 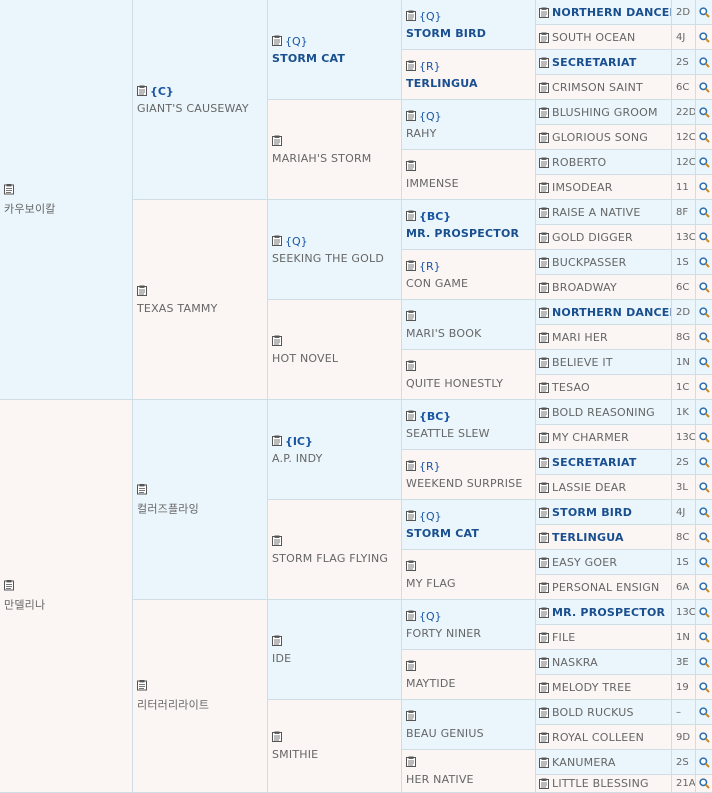 What do you see at coordinates (580, 337) in the screenshot?
I see `horse-name: MARI HER` at bounding box center [580, 337].